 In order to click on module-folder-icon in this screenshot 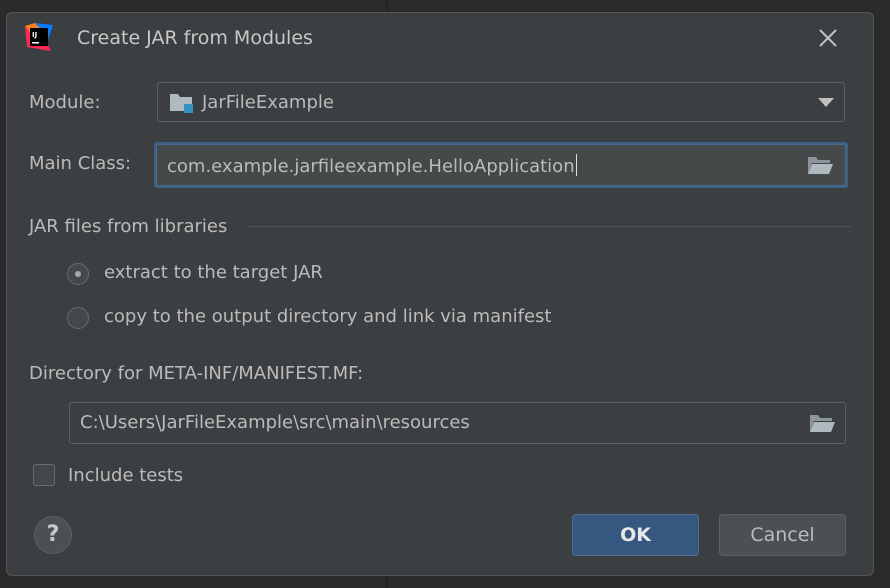, I will do `click(182, 105)`.